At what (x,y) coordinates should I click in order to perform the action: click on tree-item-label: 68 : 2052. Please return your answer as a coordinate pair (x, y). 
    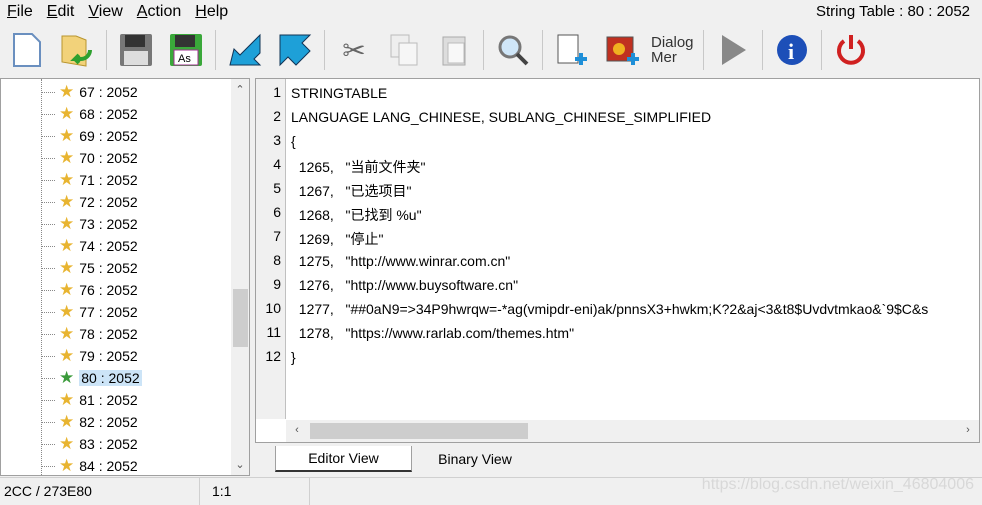
    Looking at the image, I should click on (108, 114).